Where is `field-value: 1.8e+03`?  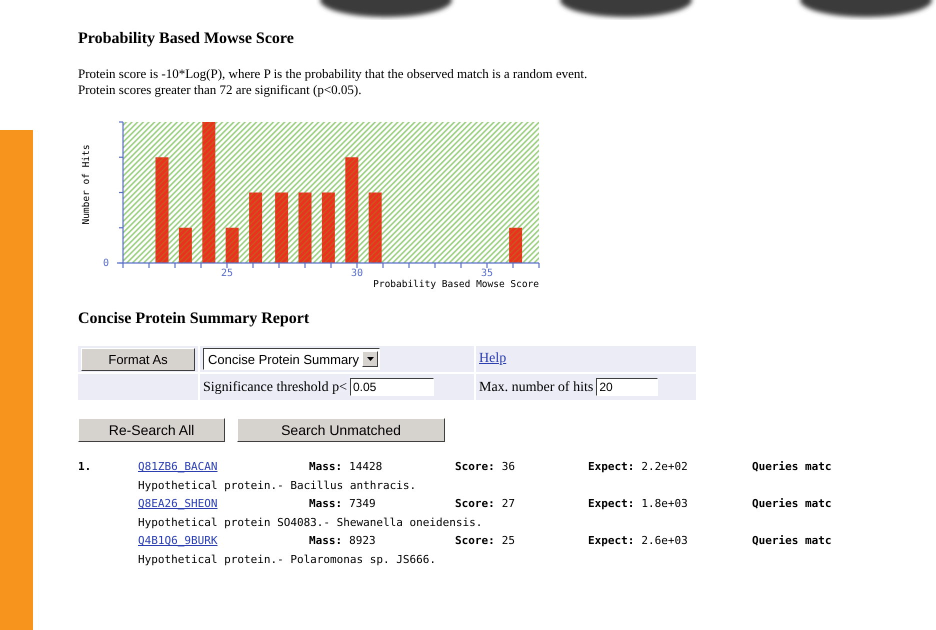
field-value: 1.8e+03 is located at coordinates (664, 503).